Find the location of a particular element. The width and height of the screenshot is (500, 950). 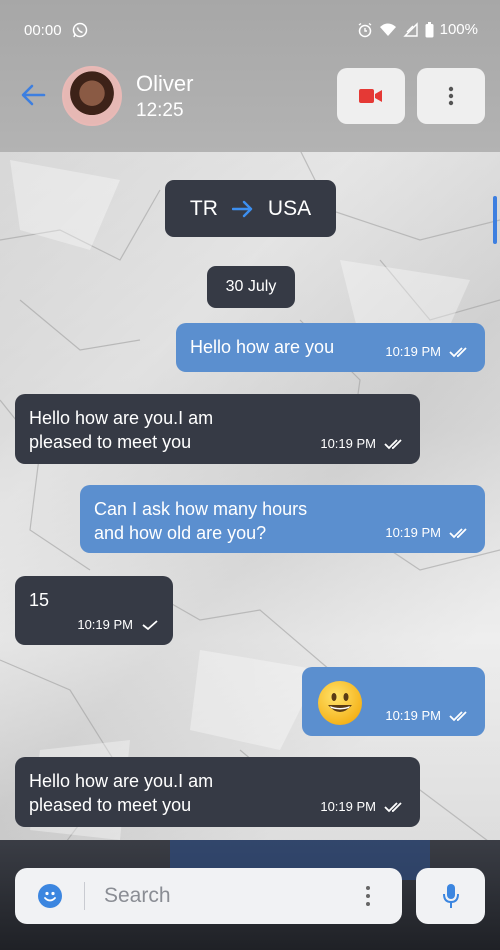

microphone-icon is located at coordinates (450, 896).